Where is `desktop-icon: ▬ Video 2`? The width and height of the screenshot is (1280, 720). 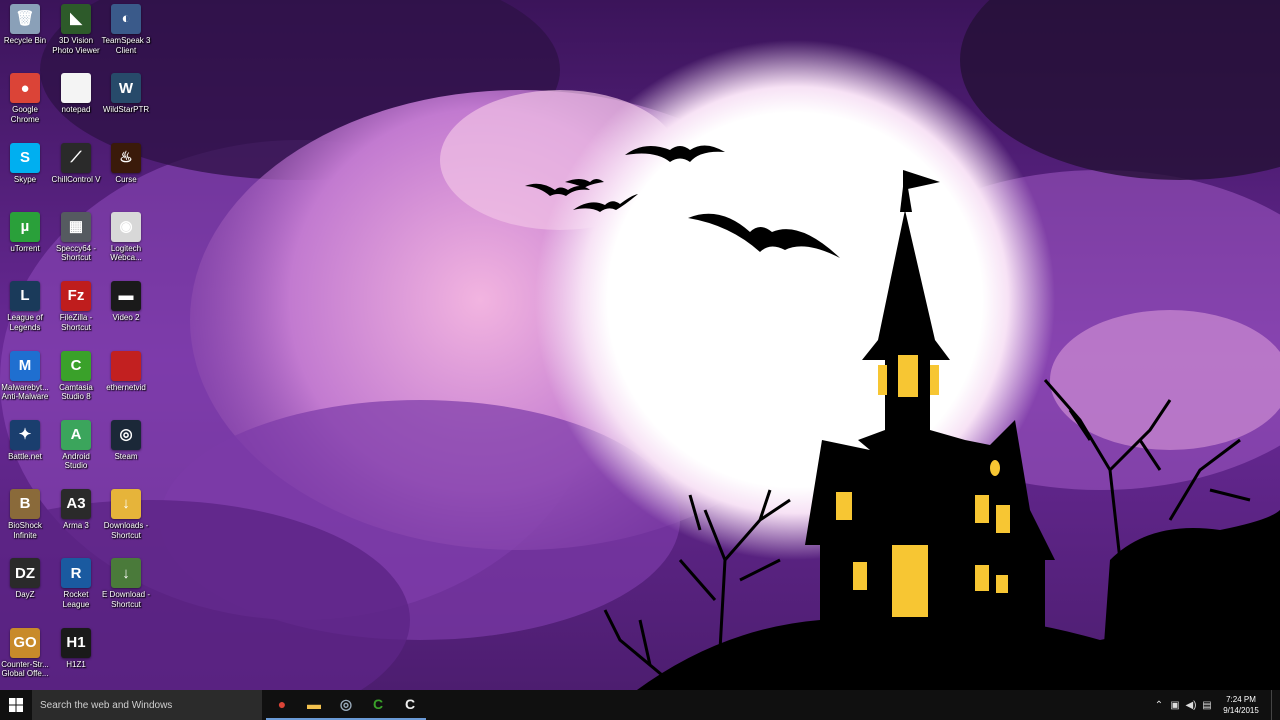
desktop-icon: ▬ Video 2 is located at coordinates (126, 310).